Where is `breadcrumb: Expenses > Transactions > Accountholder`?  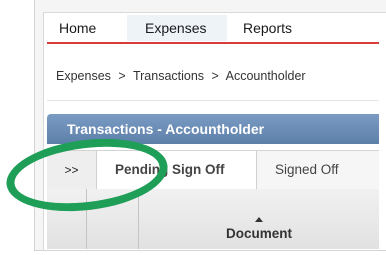
breadcrumb: Expenses > Transactions > Accountholder is located at coordinates (181, 76).